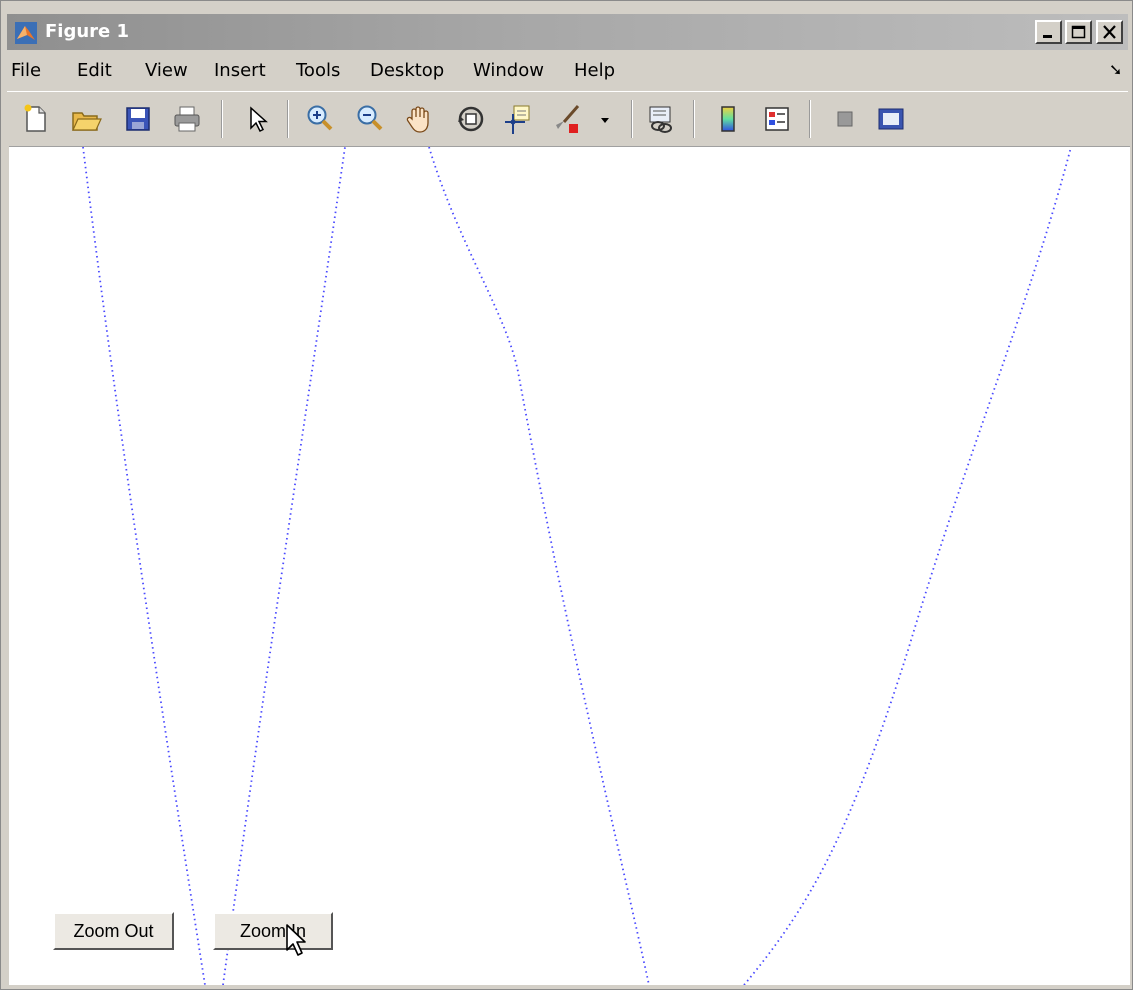  Describe the element at coordinates (298, 943) in the screenshot. I see `mouse-pointer-icon` at that location.